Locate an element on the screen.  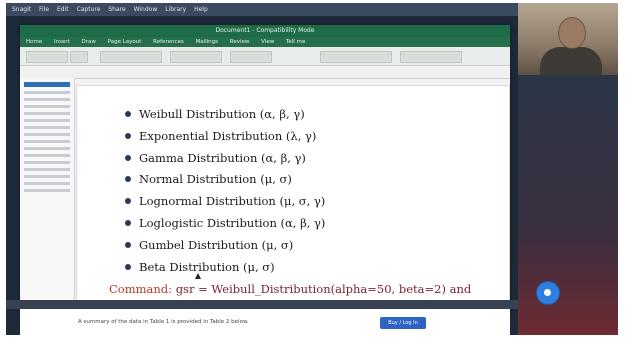
list-item: Gamma Distribution (α, β, γ) is located at coordinates (225, 159).